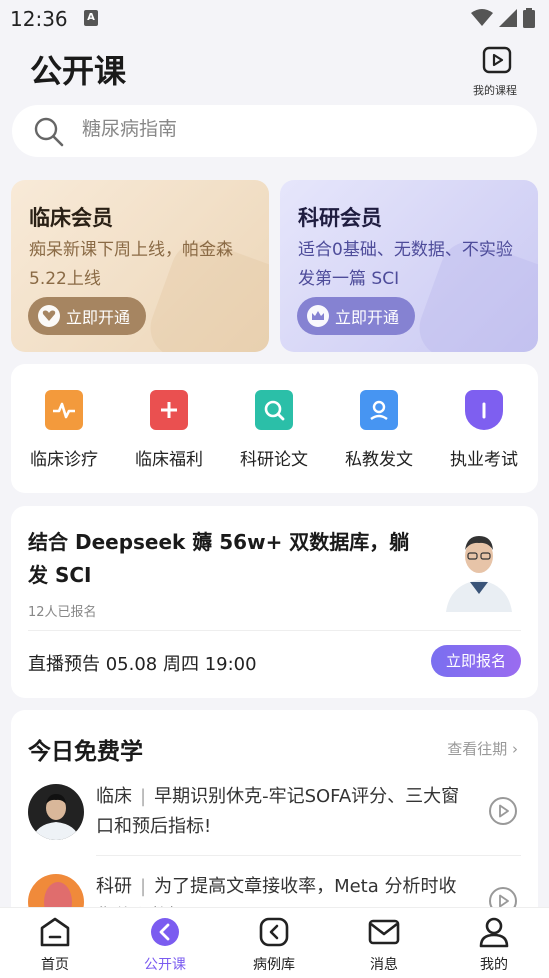 The width and height of the screenshot is (549, 978). I want to click on my-course-button: 我的课程, so click(497, 72).